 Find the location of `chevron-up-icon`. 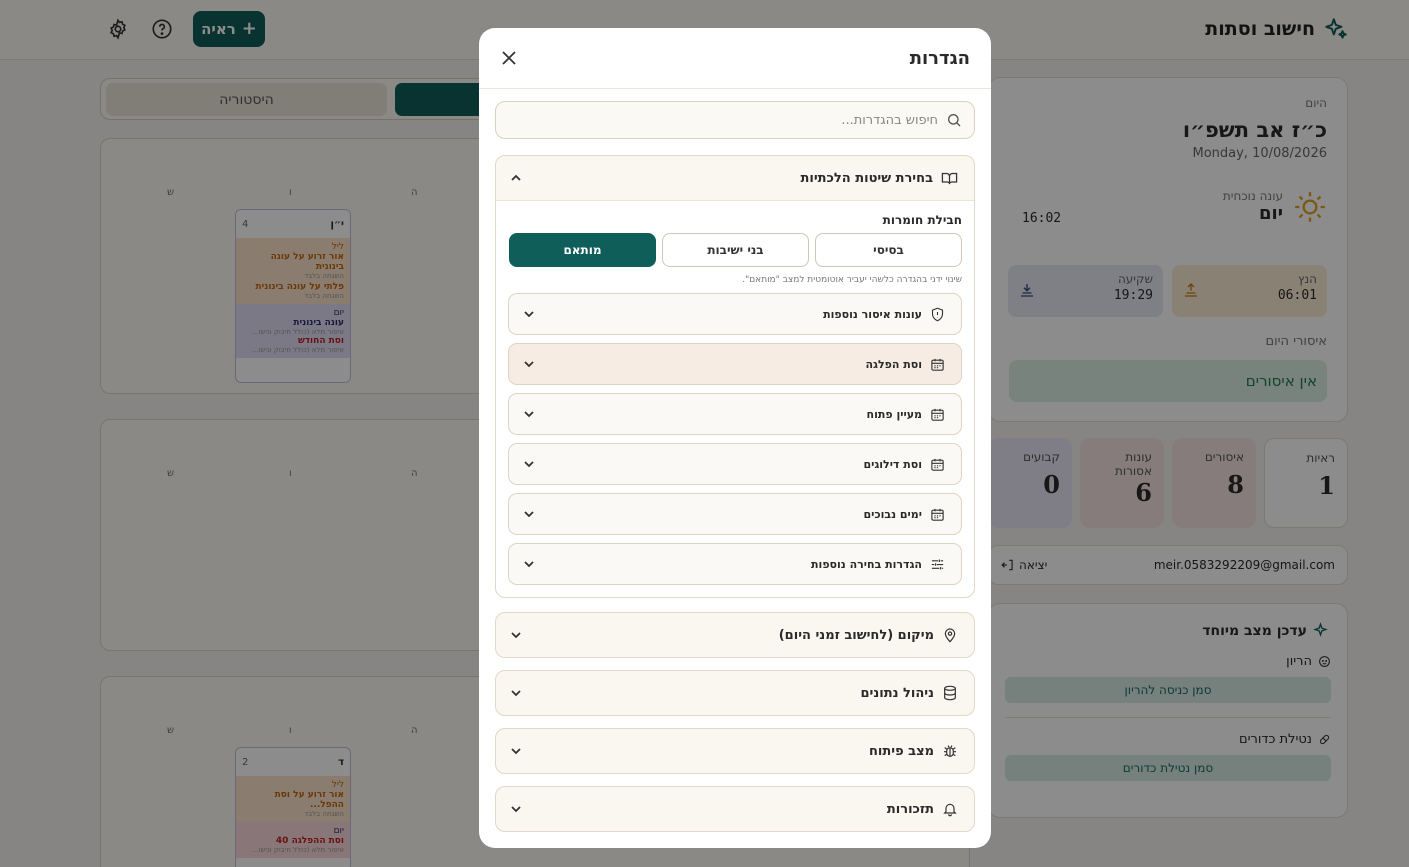

chevron-up-icon is located at coordinates (516, 178).